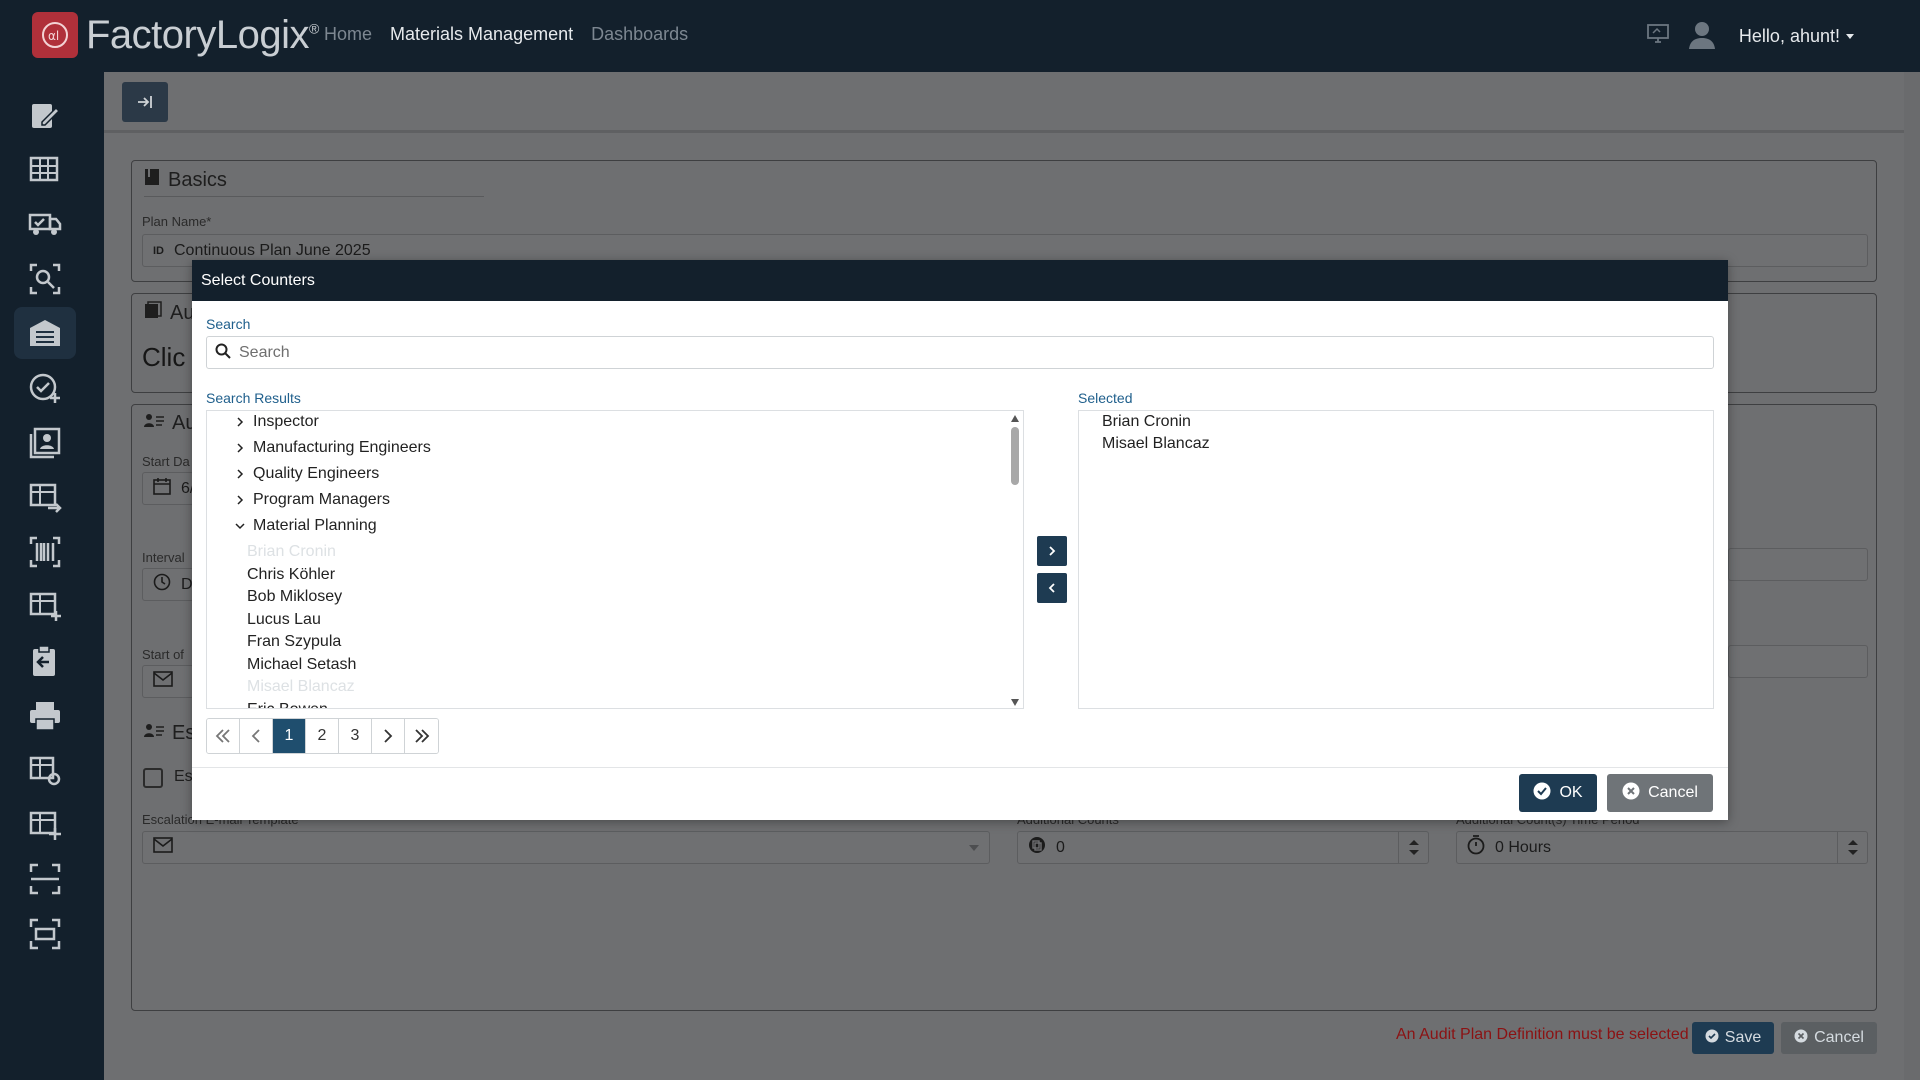  I want to click on list-item: Chris Köhler, so click(271, 575).